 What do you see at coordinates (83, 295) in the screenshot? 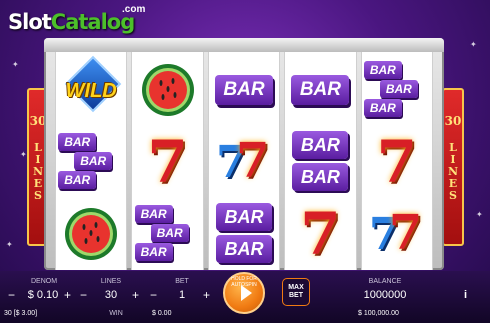
I see `lines-minus-button: −` at bounding box center [83, 295].